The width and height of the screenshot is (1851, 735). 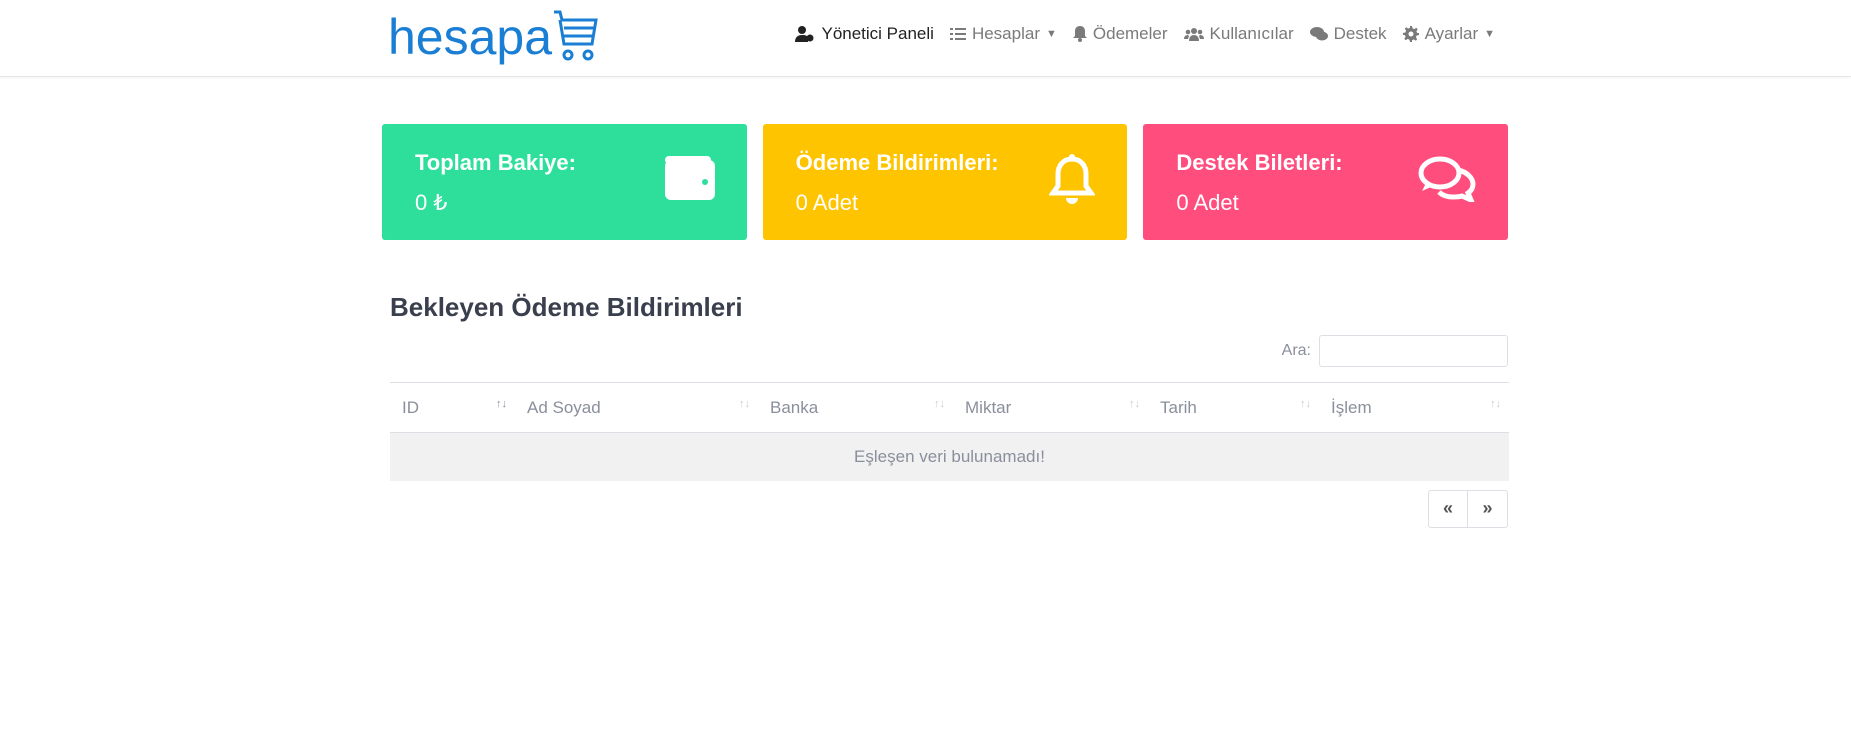 What do you see at coordinates (1448, 508) in the screenshot?
I see `previous-page-button: «` at bounding box center [1448, 508].